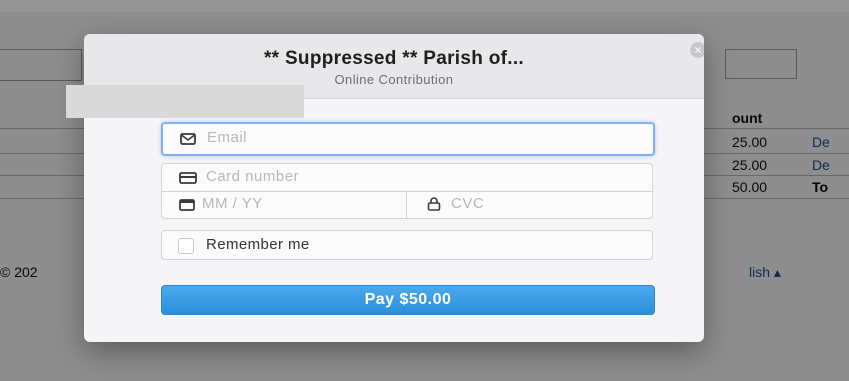 This screenshot has width=849, height=381. What do you see at coordinates (188, 178) in the screenshot?
I see `credit-card-icon` at bounding box center [188, 178].